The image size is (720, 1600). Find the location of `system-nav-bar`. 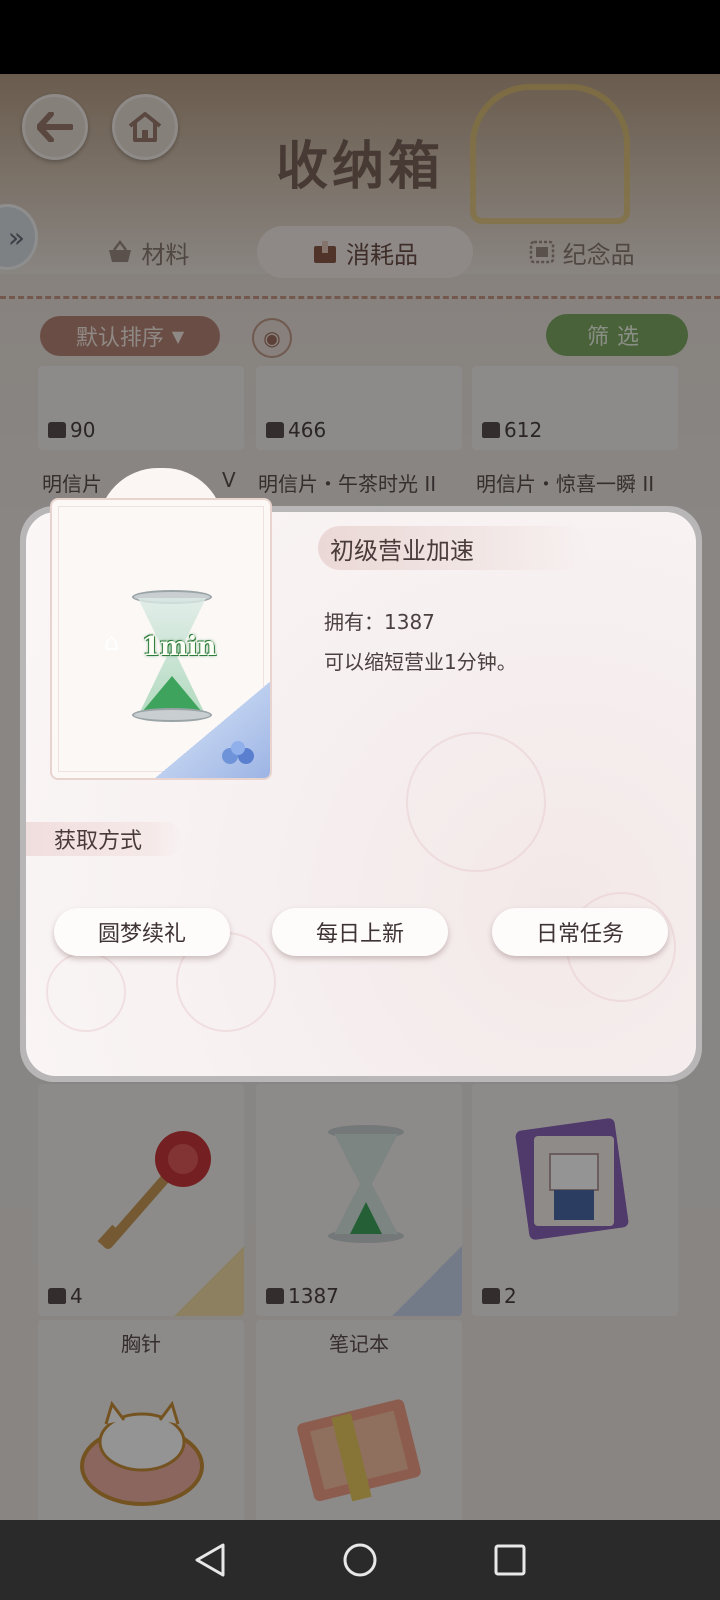

system-nav-bar is located at coordinates (360, 1560).